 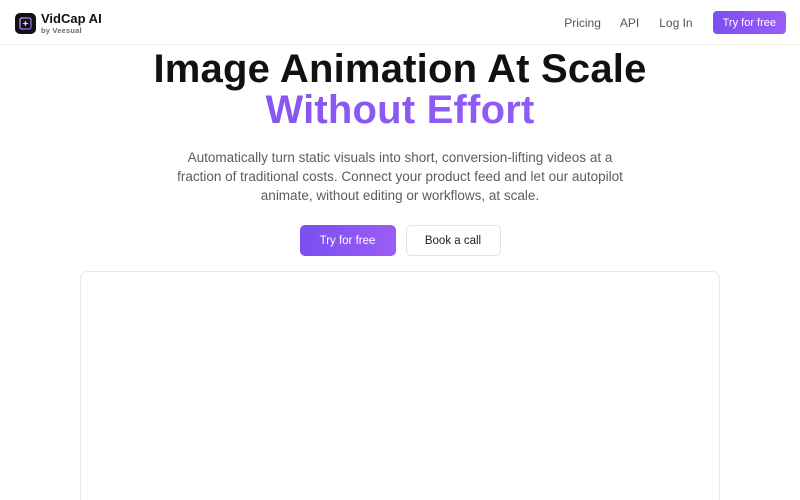 I want to click on nav-link-login: Log In, so click(x=675, y=23).